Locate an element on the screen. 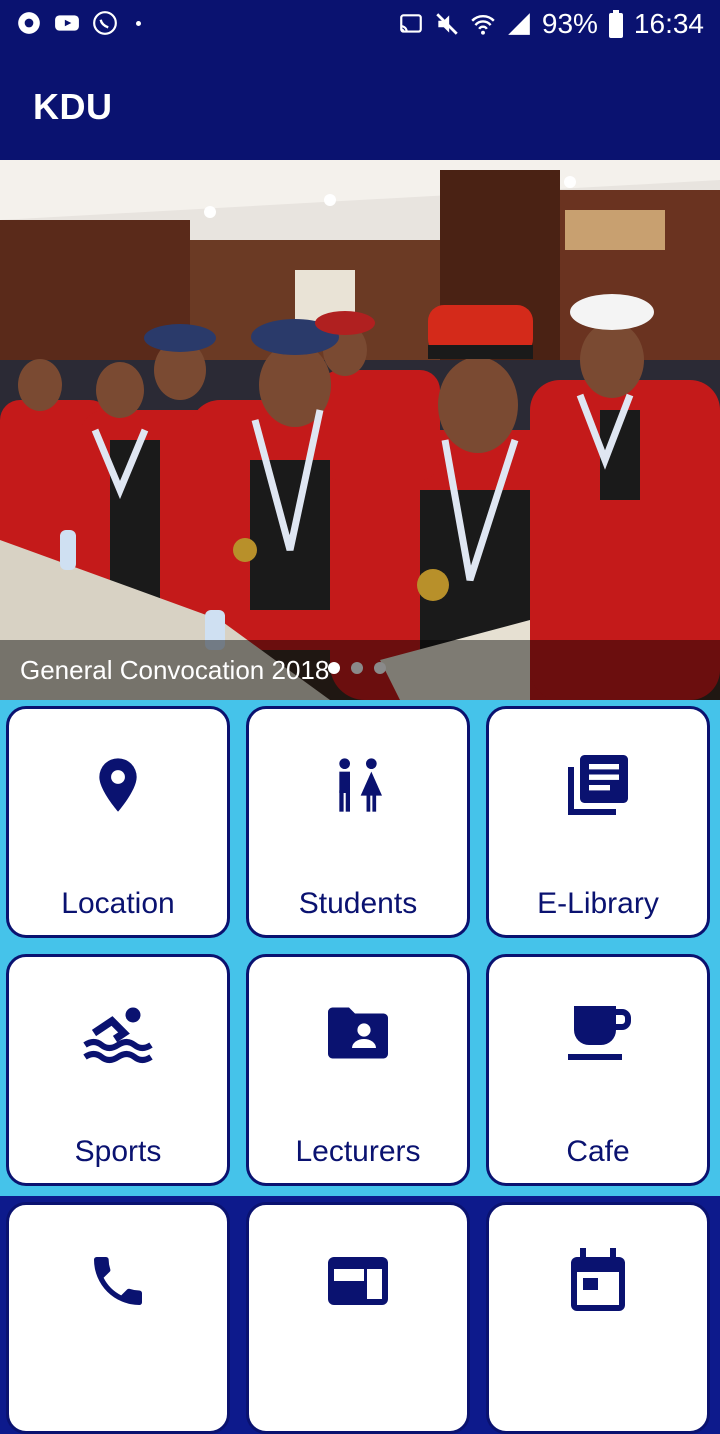 The height and width of the screenshot is (1434, 720). lecturers-tile: Lecturers is located at coordinates (358, 1070).